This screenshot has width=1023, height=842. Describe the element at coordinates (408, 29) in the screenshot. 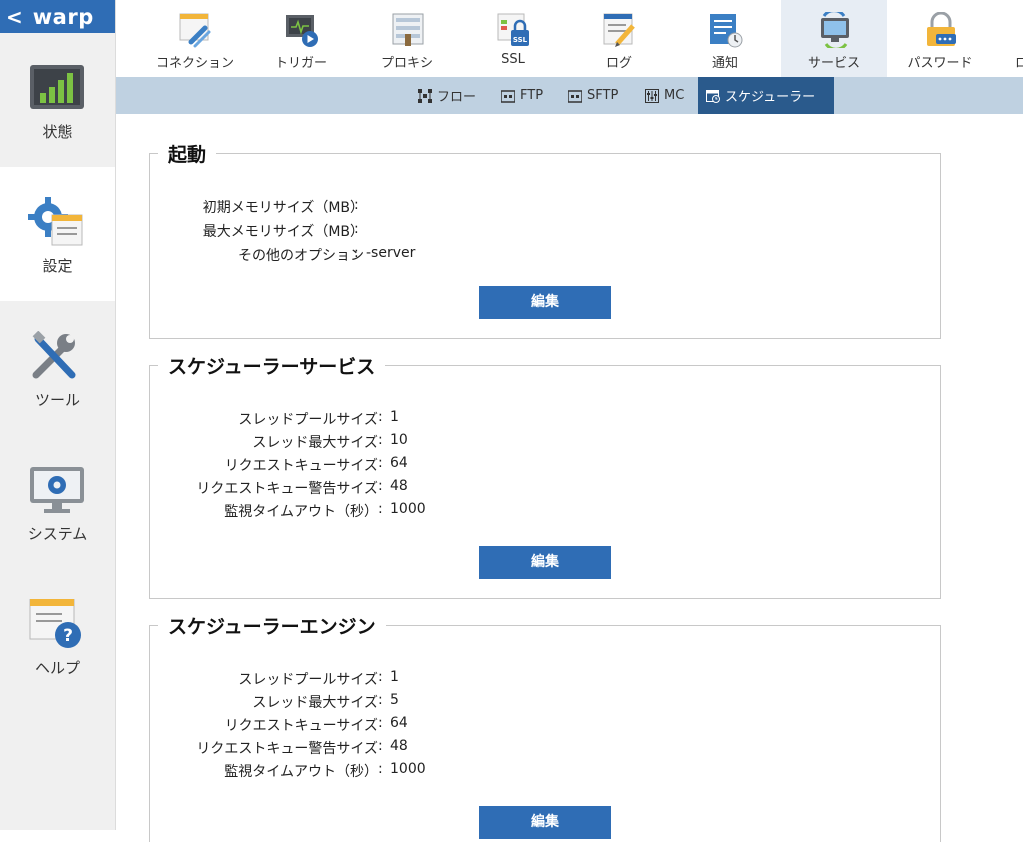

I see `proxy-server-icon` at that location.